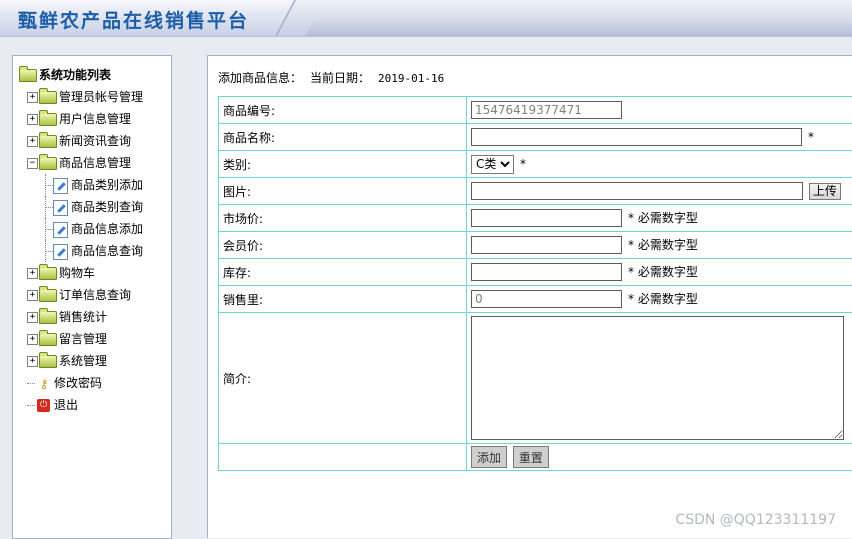 This screenshot has width=852, height=539. I want to click on sales-input, so click(546, 299).